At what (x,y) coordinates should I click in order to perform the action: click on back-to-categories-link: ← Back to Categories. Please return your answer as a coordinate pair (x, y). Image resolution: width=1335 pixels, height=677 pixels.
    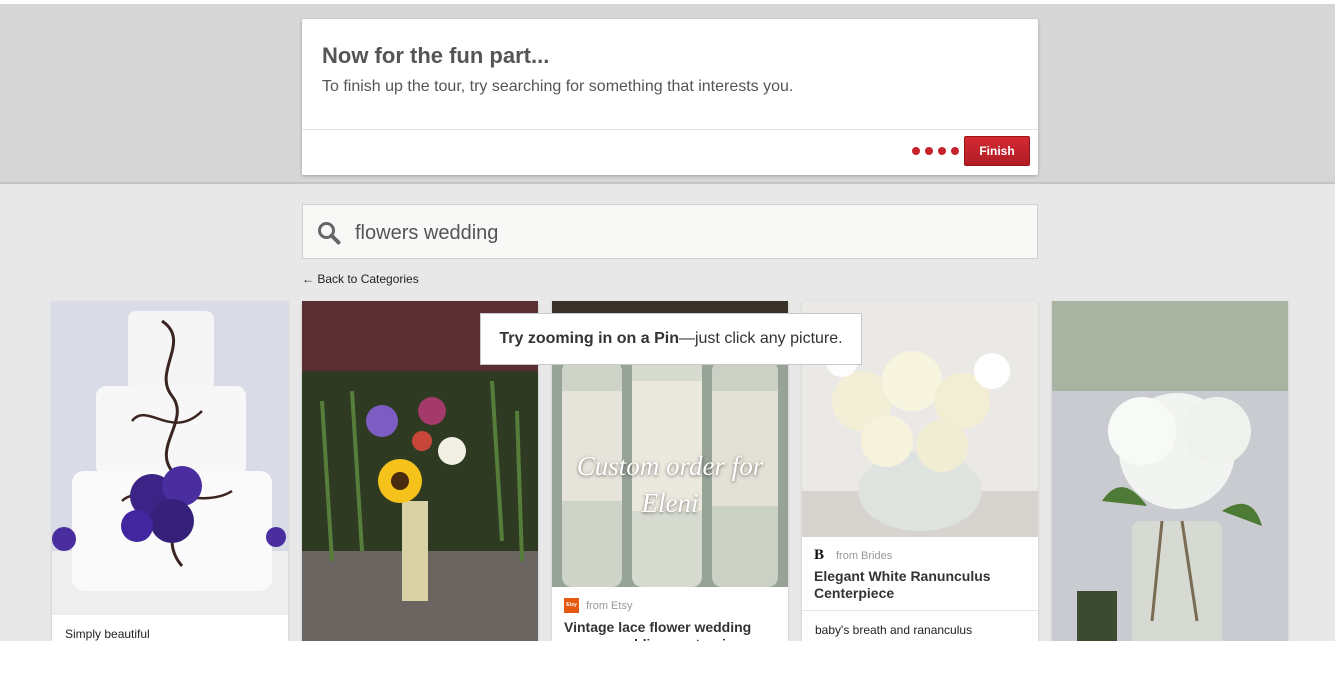
    Looking at the image, I should click on (360, 279).